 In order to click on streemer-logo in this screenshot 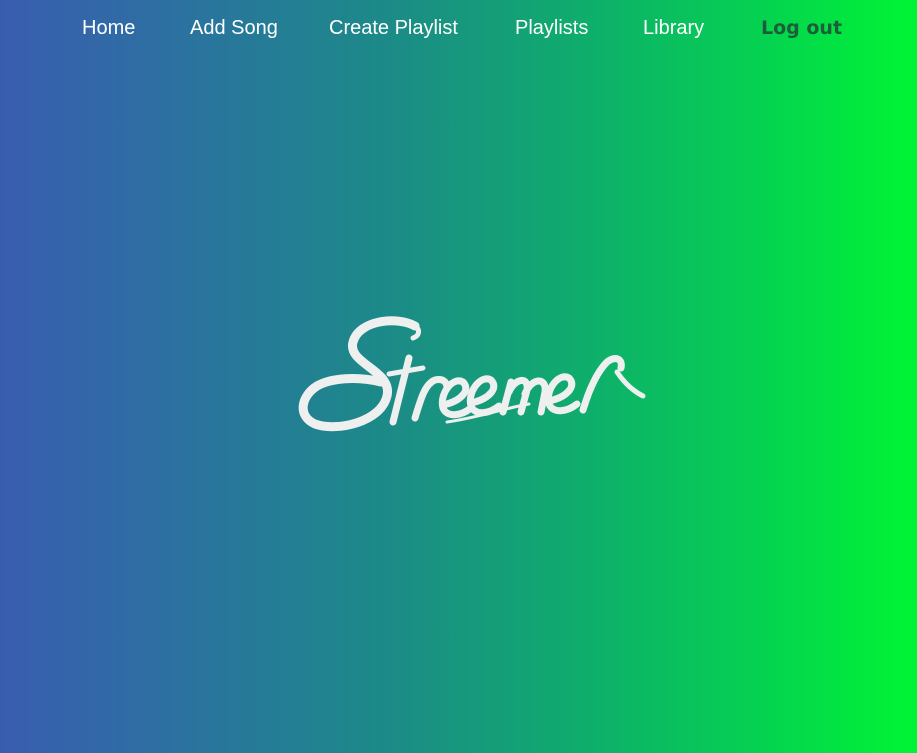, I will do `click(472, 377)`.